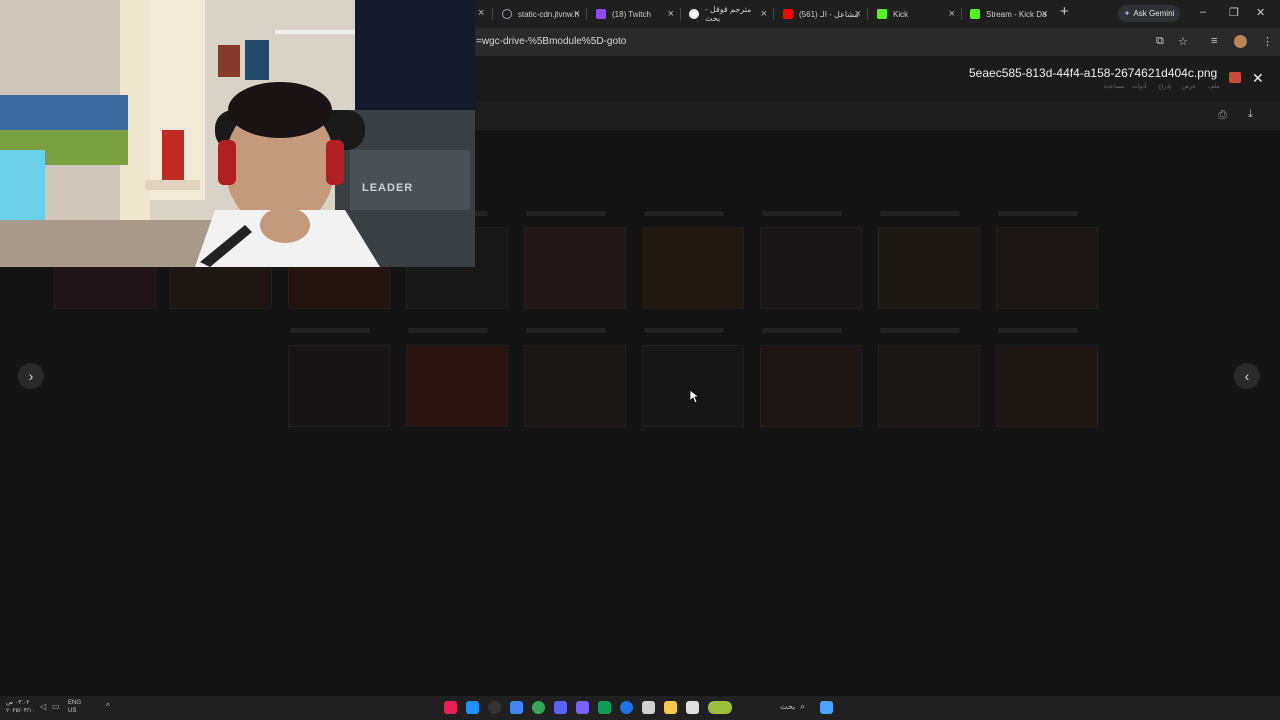 The width and height of the screenshot is (1280, 720). I want to click on clock-time: ٠٣:٠٢ ص, so click(18, 703).